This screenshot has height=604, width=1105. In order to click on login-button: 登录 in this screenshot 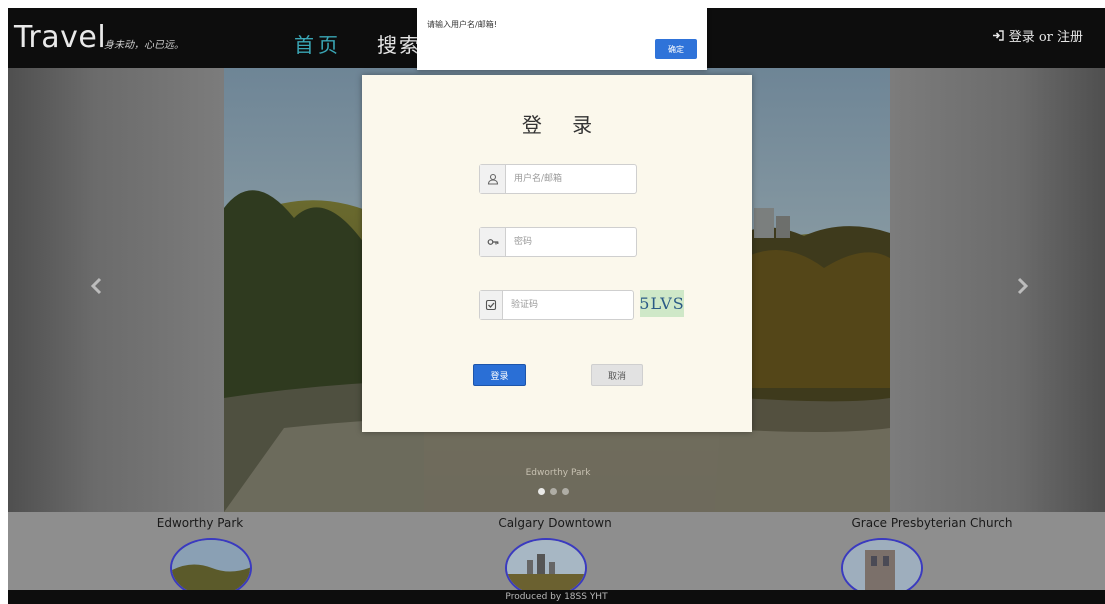, I will do `click(499, 375)`.